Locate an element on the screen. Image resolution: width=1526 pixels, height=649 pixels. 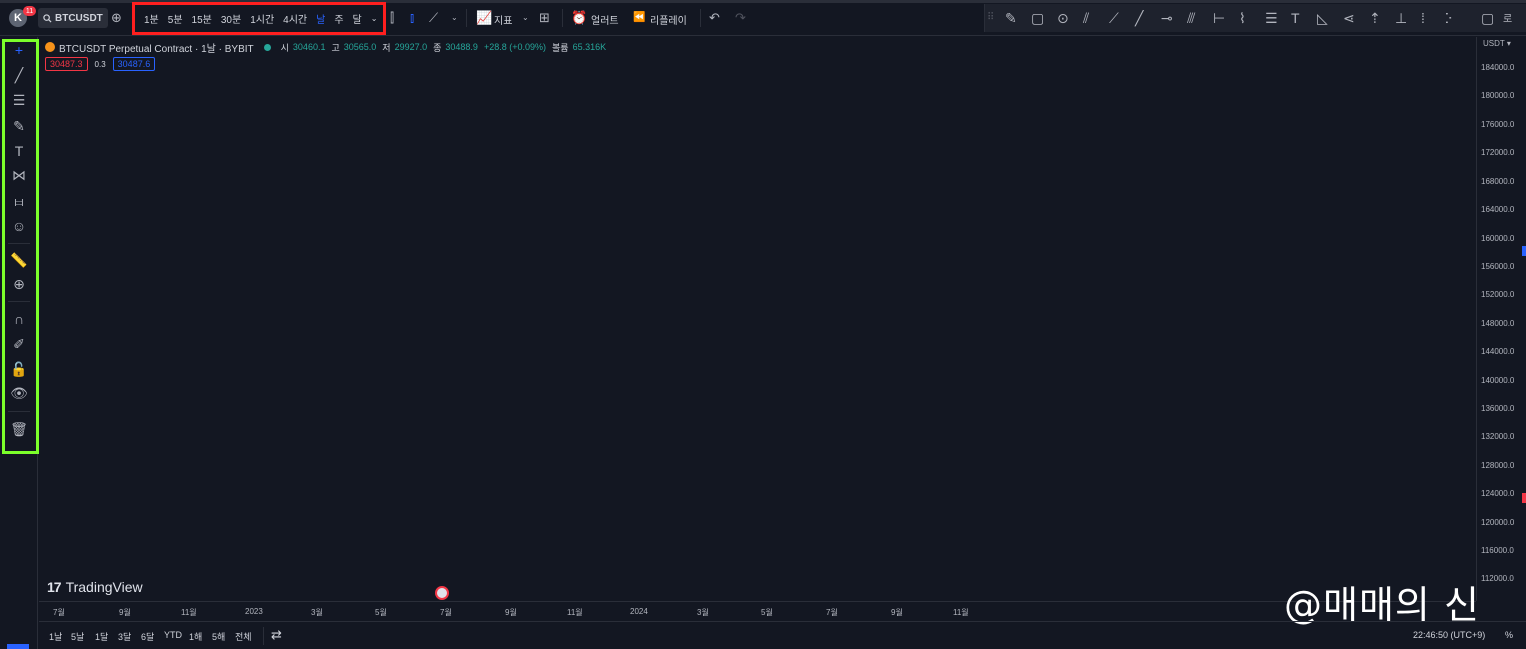
interval-day: 날 is located at coordinates (320, 18).